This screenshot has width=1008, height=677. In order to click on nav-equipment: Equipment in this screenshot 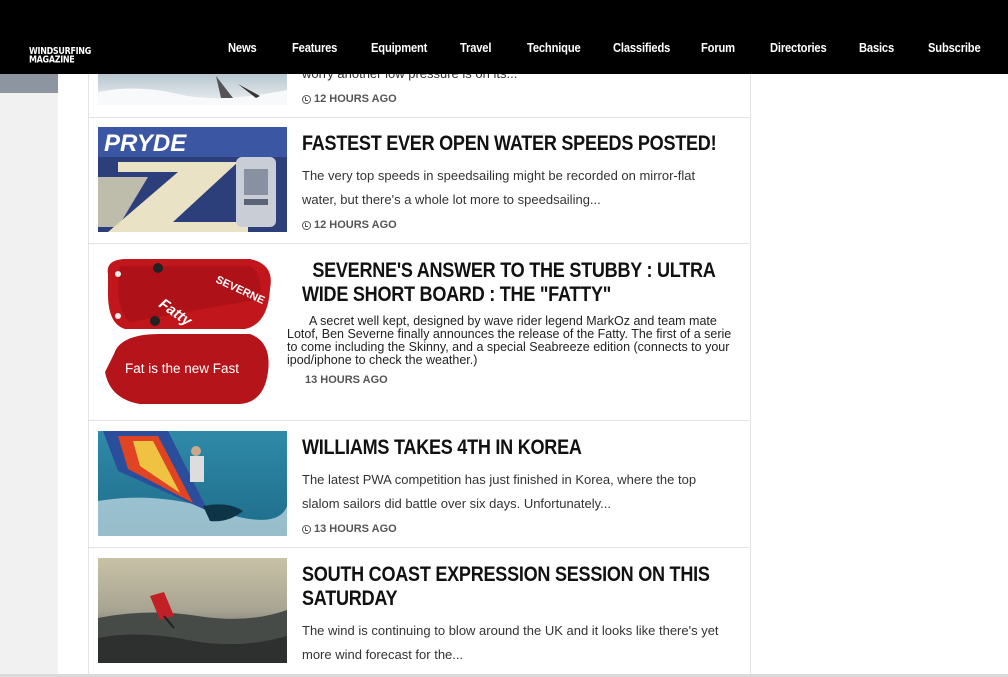, I will do `click(399, 47)`.